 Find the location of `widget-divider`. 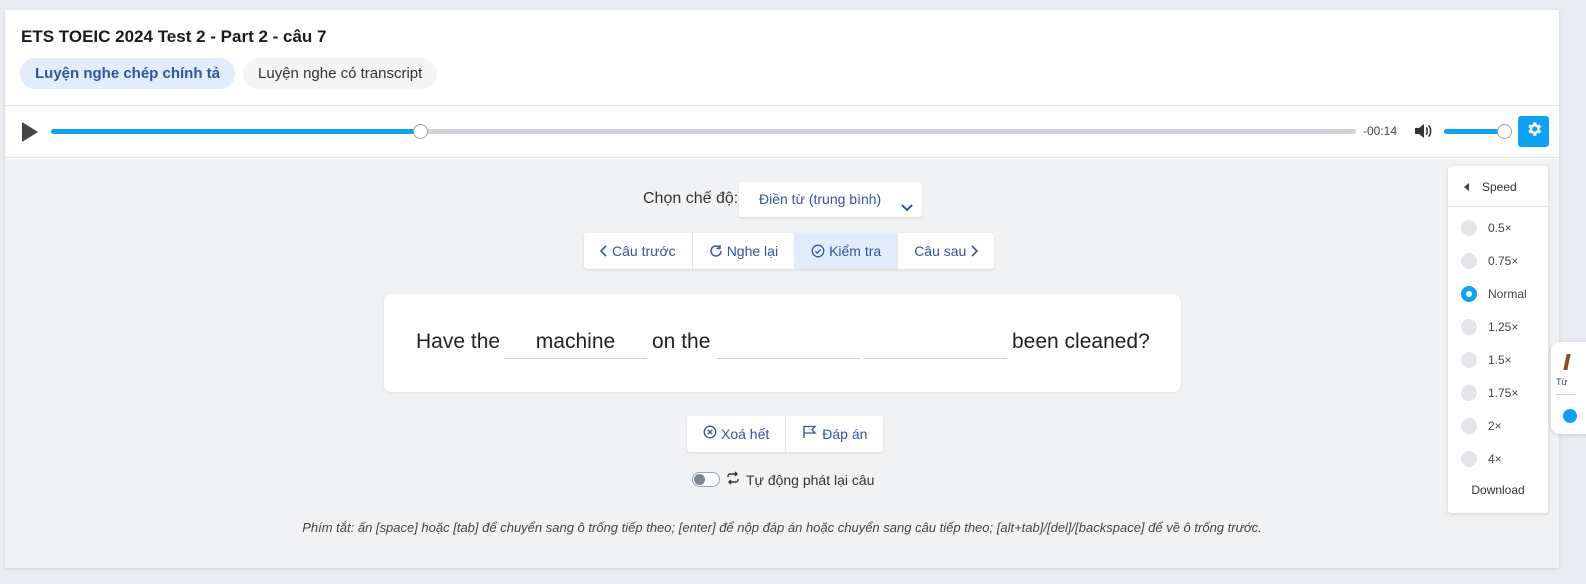

widget-divider is located at coordinates (1566, 394).